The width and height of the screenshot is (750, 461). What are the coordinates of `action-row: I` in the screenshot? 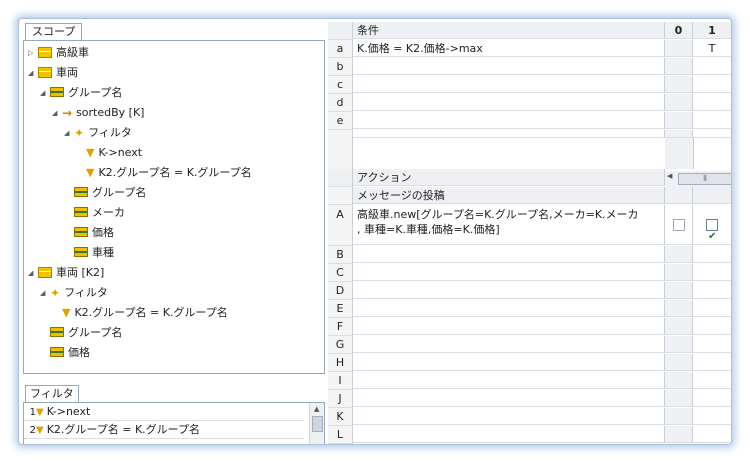 It's located at (529, 381).